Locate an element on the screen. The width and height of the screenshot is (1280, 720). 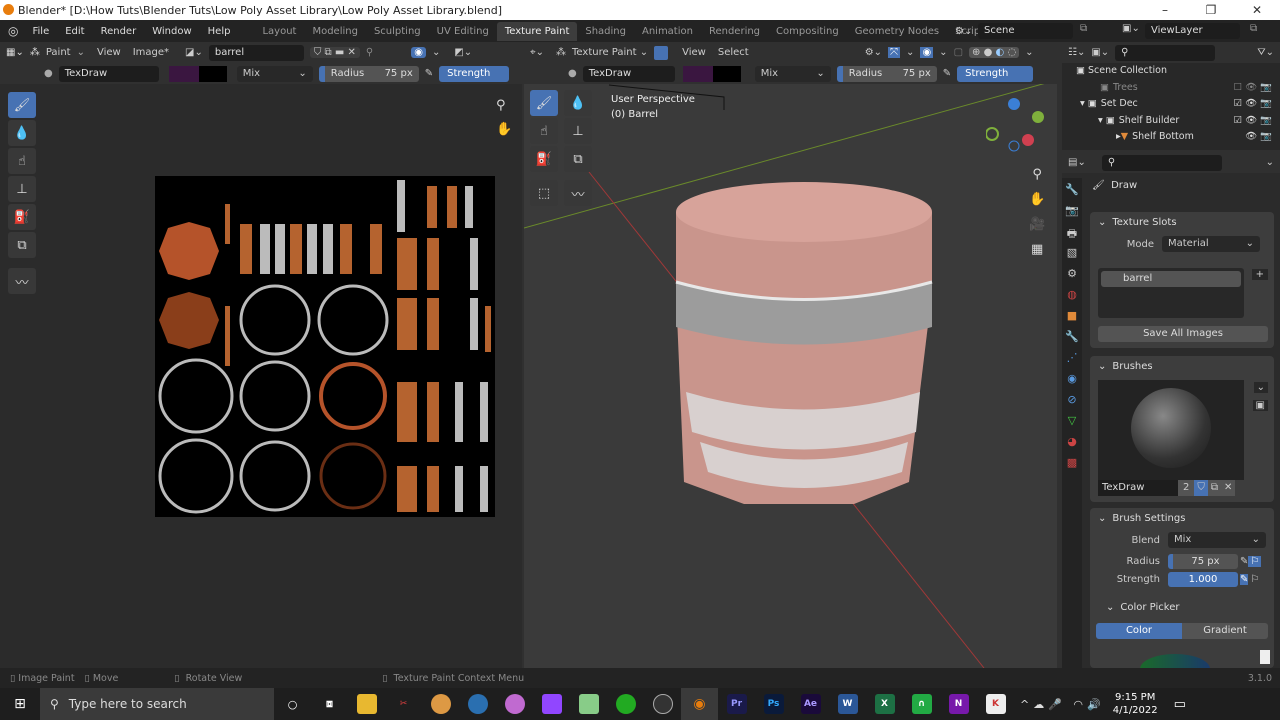
rendered-shading-icon: ◌ is located at coordinates (1011, 52).